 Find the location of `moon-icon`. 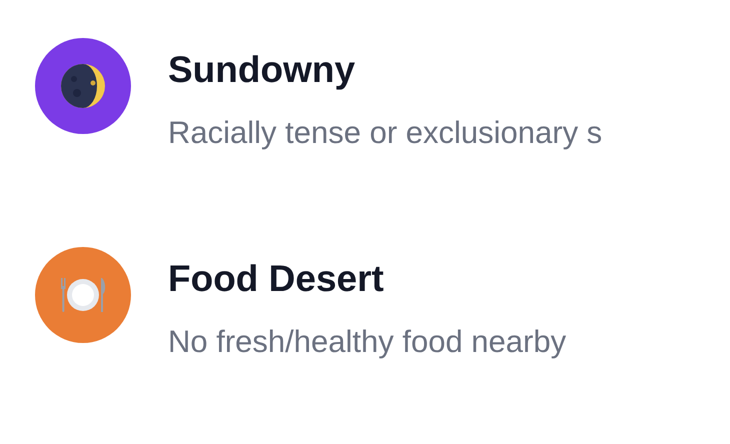

moon-icon is located at coordinates (83, 86).